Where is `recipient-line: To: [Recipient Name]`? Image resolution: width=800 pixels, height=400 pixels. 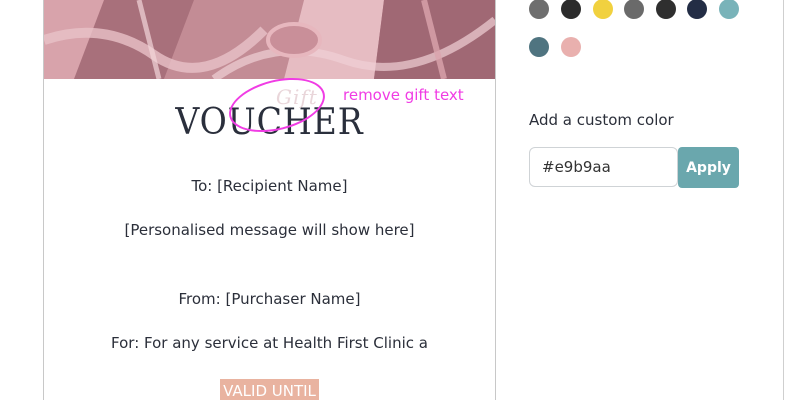
recipient-line: To: [Recipient Name] is located at coordinates (269, 186).